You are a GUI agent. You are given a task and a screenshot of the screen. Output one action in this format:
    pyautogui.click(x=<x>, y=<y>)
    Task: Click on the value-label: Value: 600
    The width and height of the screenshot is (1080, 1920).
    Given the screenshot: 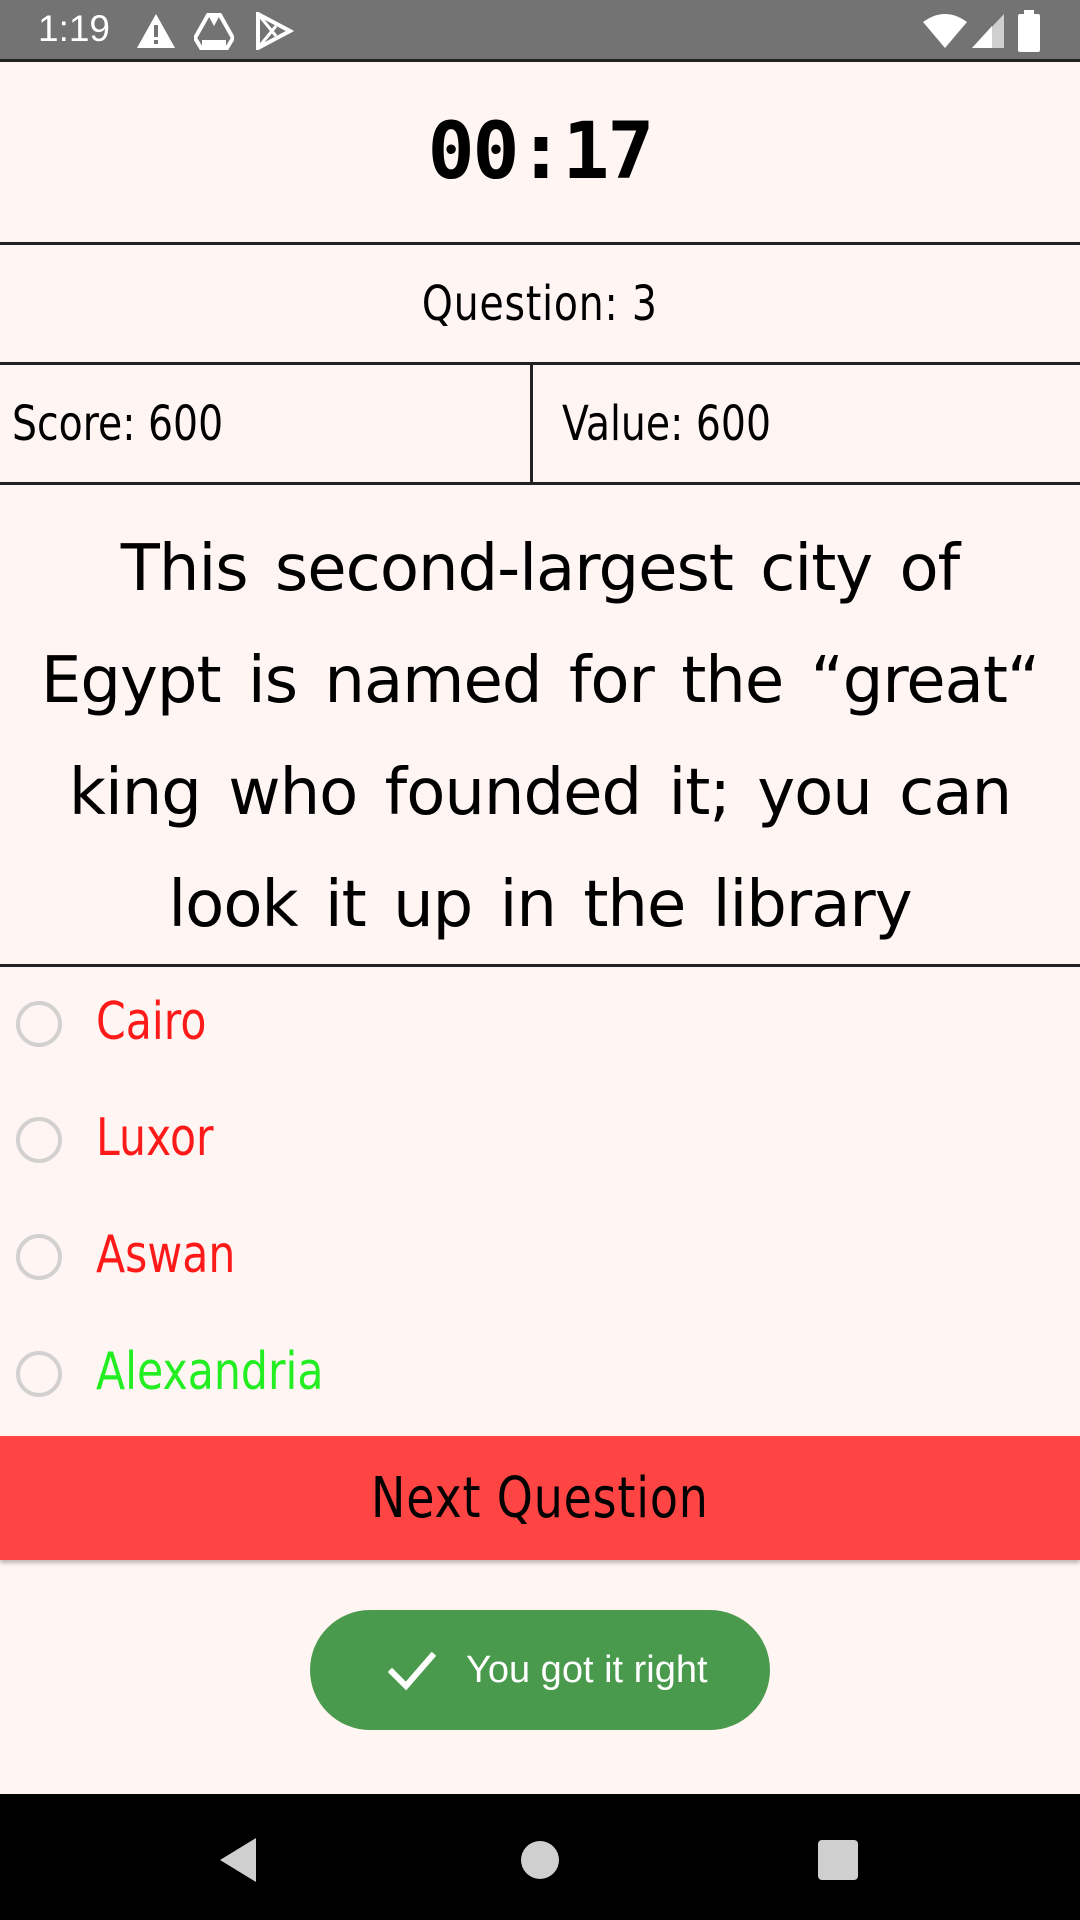 What is the action you would take?
    pyautogui.click(x=666, y=423)
    